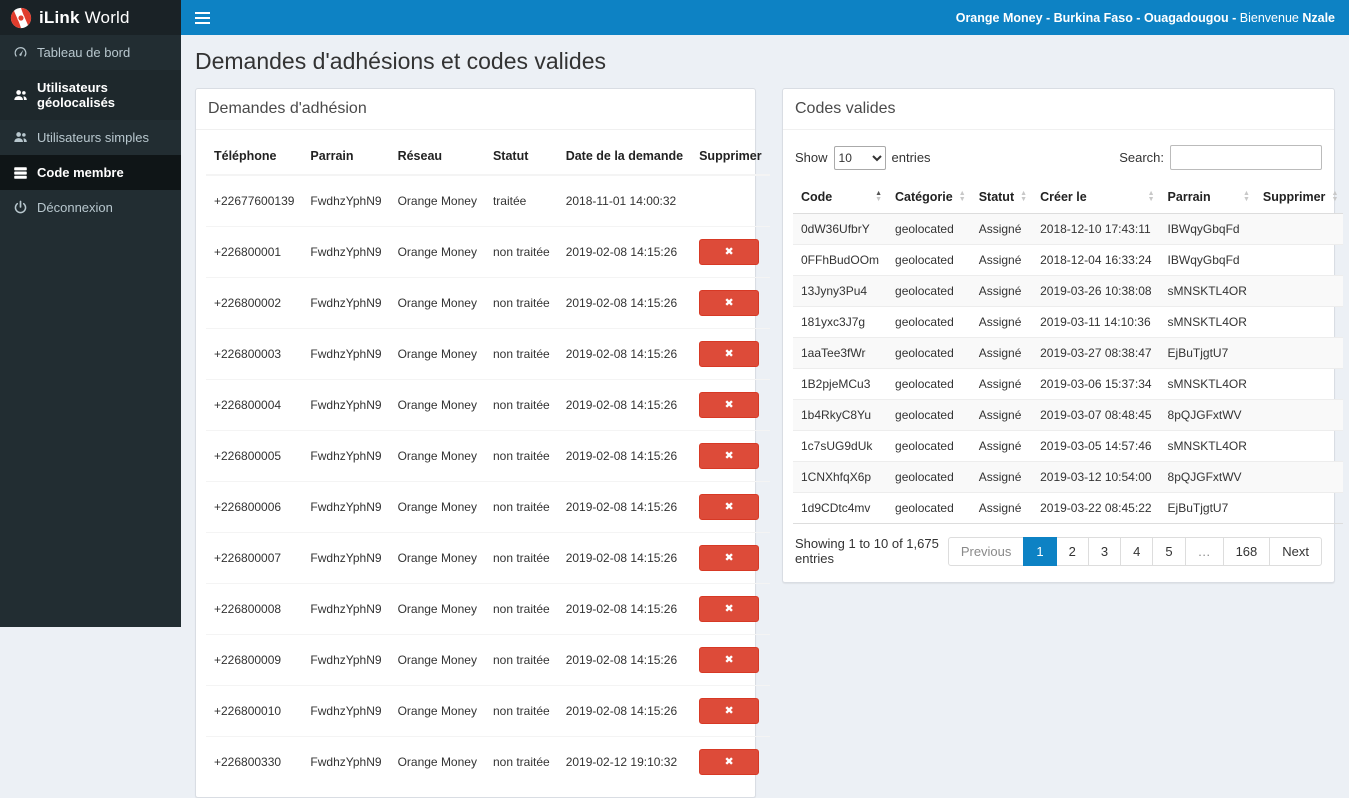 Image resolution: width=1349 pixels, height=798 pixels. I want to click on sidebar-item-dashboard: Tableau de bord, so click(90, 52).